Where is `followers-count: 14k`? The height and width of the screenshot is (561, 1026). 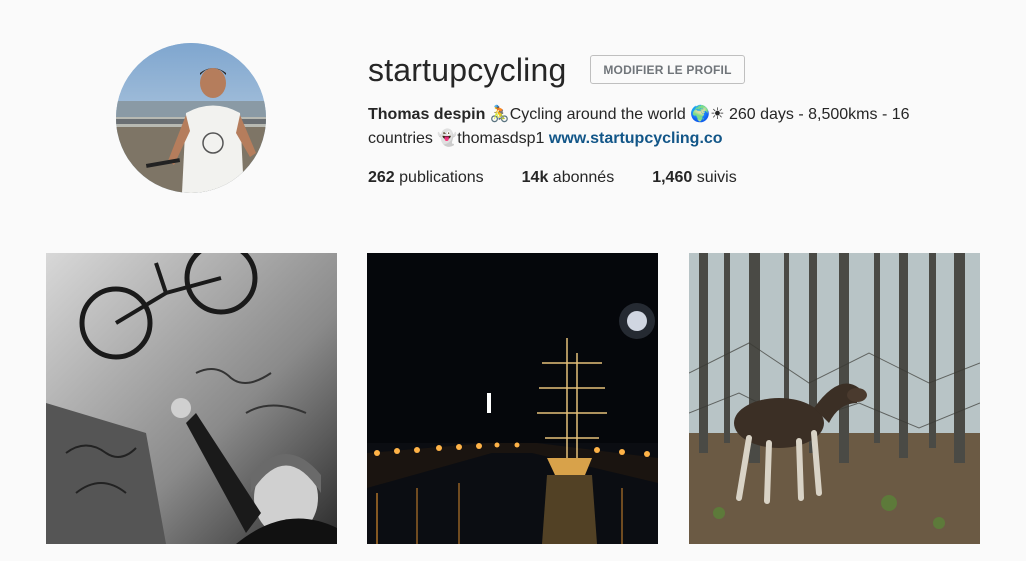 followers-count: 14k is located at coordinates (535, 177).